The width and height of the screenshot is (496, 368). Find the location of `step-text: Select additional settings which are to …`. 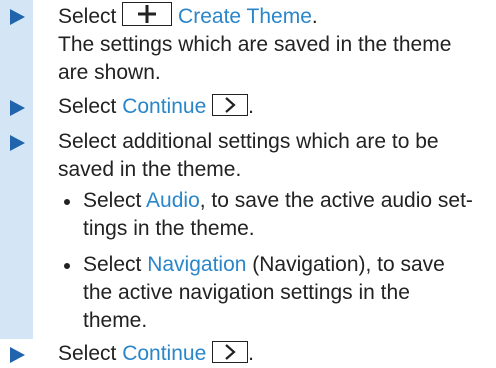

step-text: Select additional settings which are to … is located at coordinates (248, 155).